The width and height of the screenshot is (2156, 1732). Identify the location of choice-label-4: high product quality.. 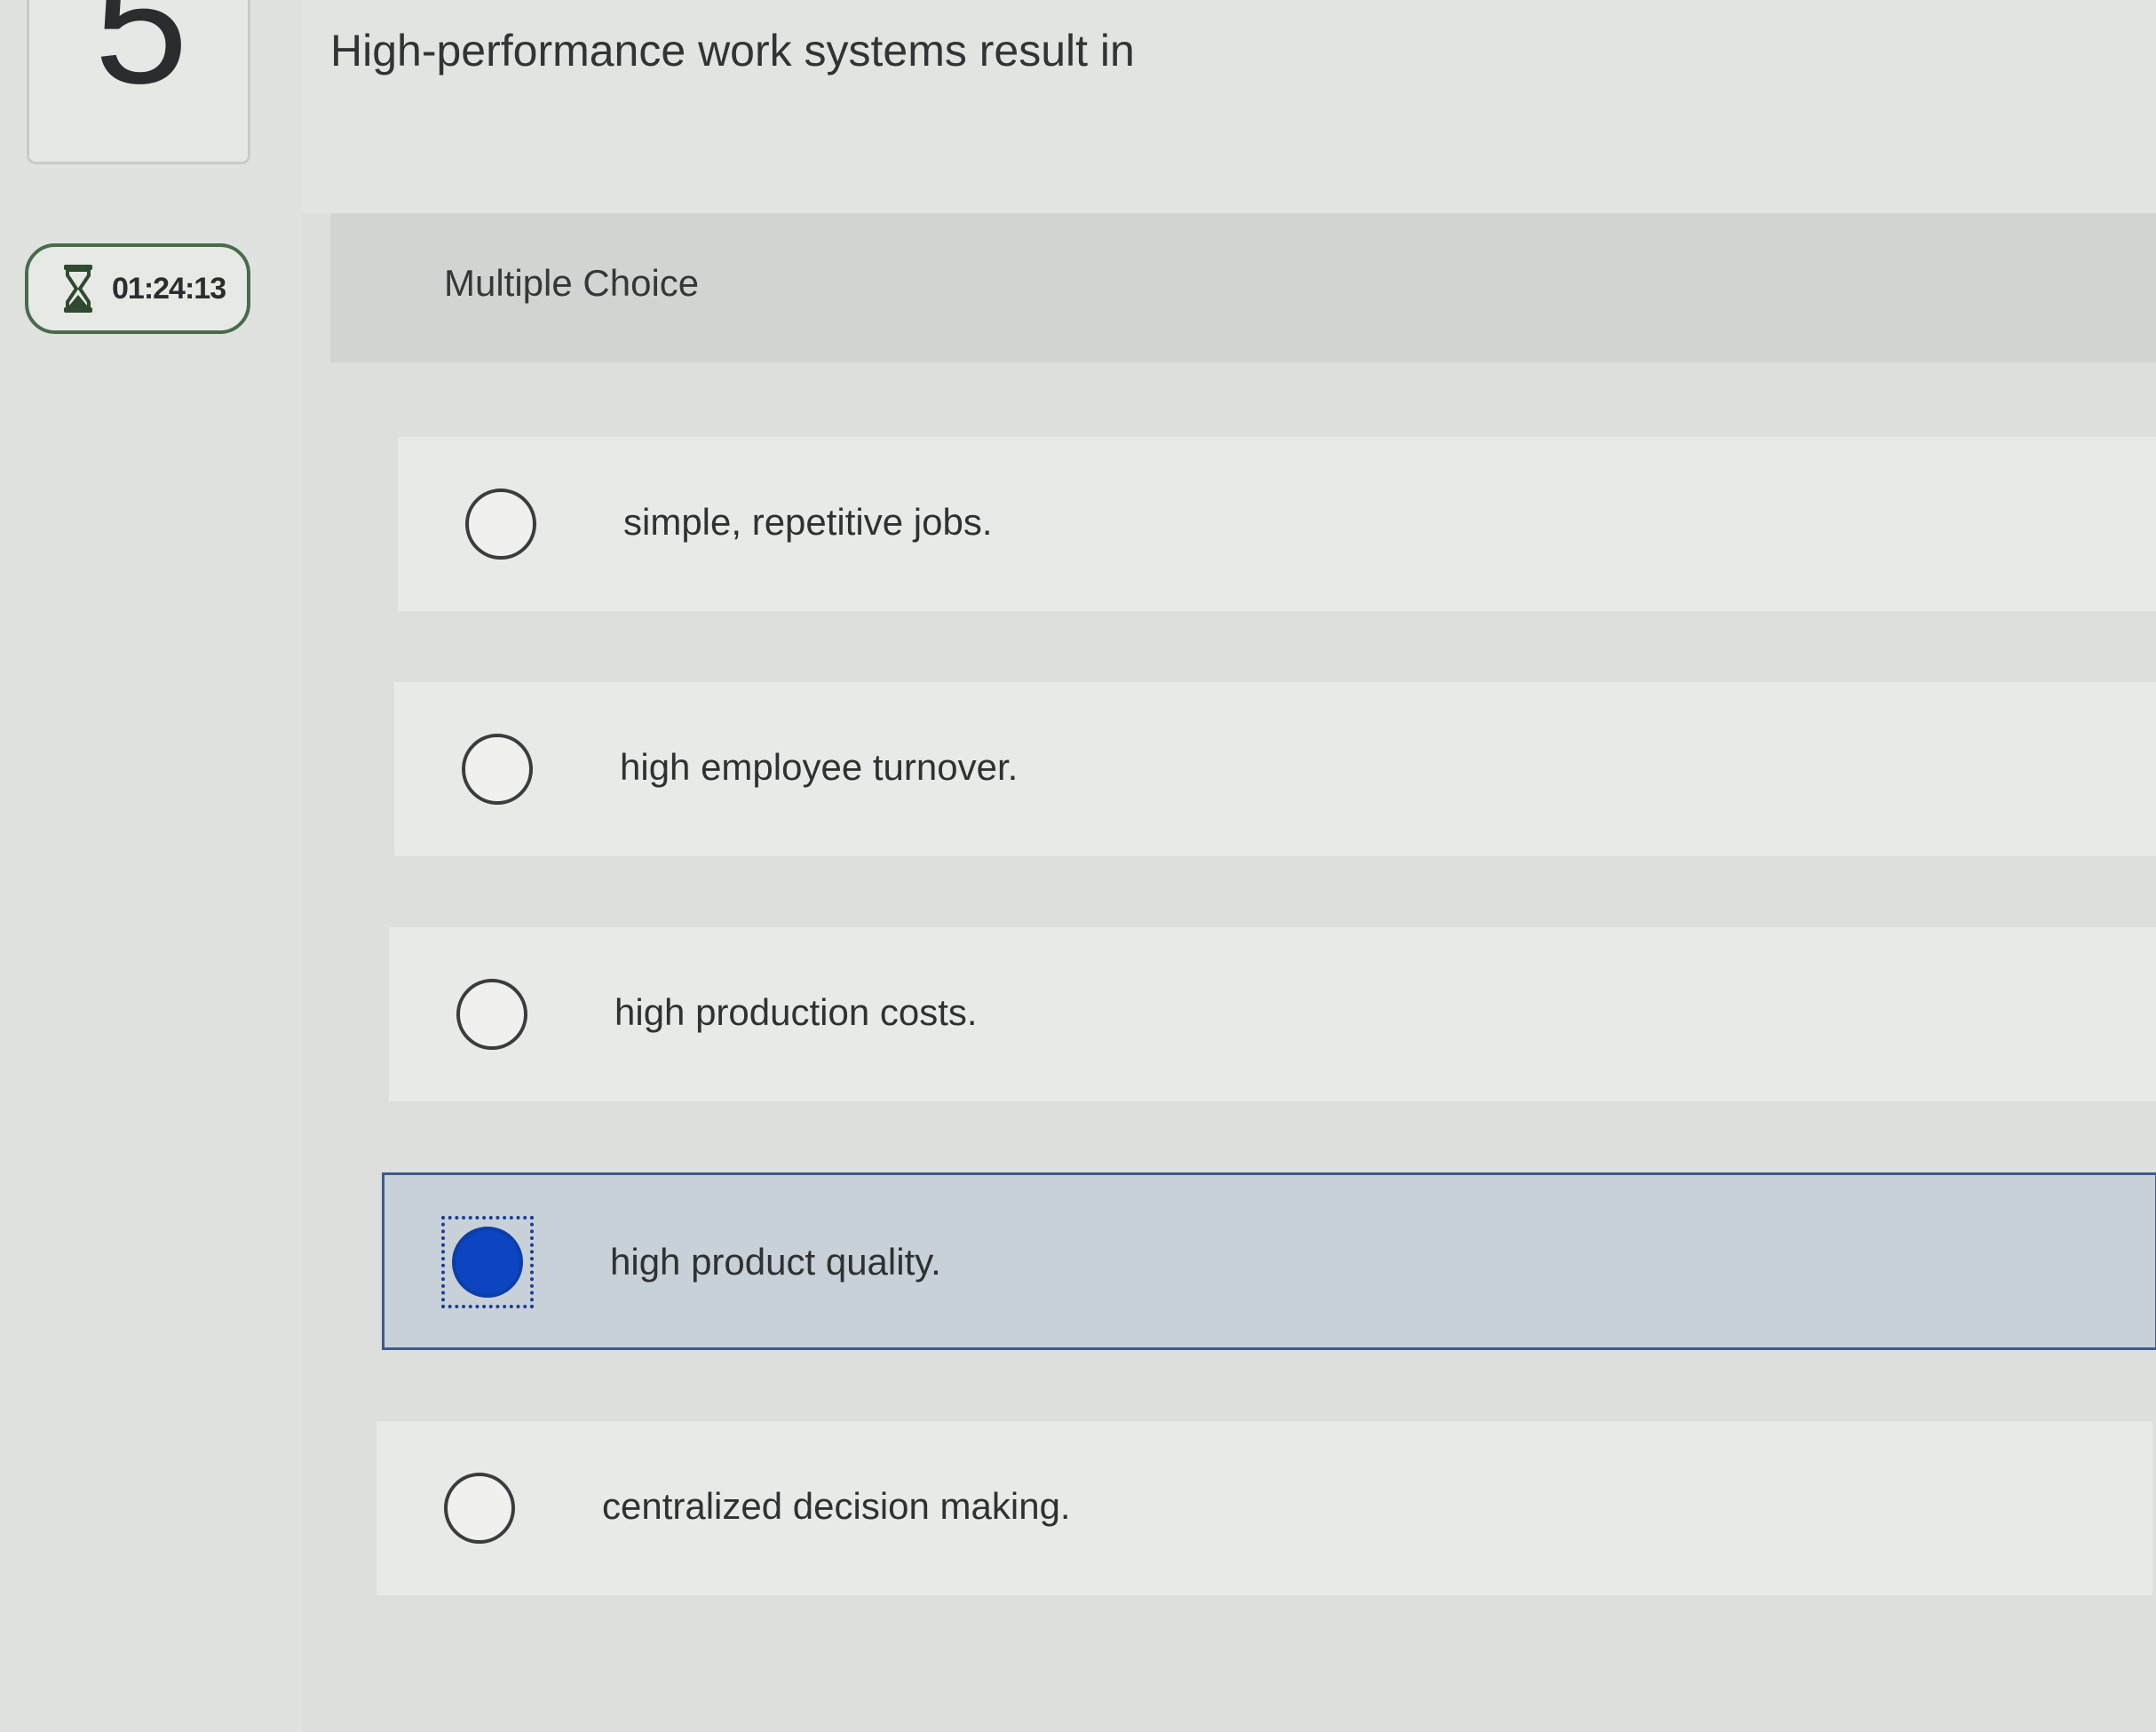
(776, 1262).